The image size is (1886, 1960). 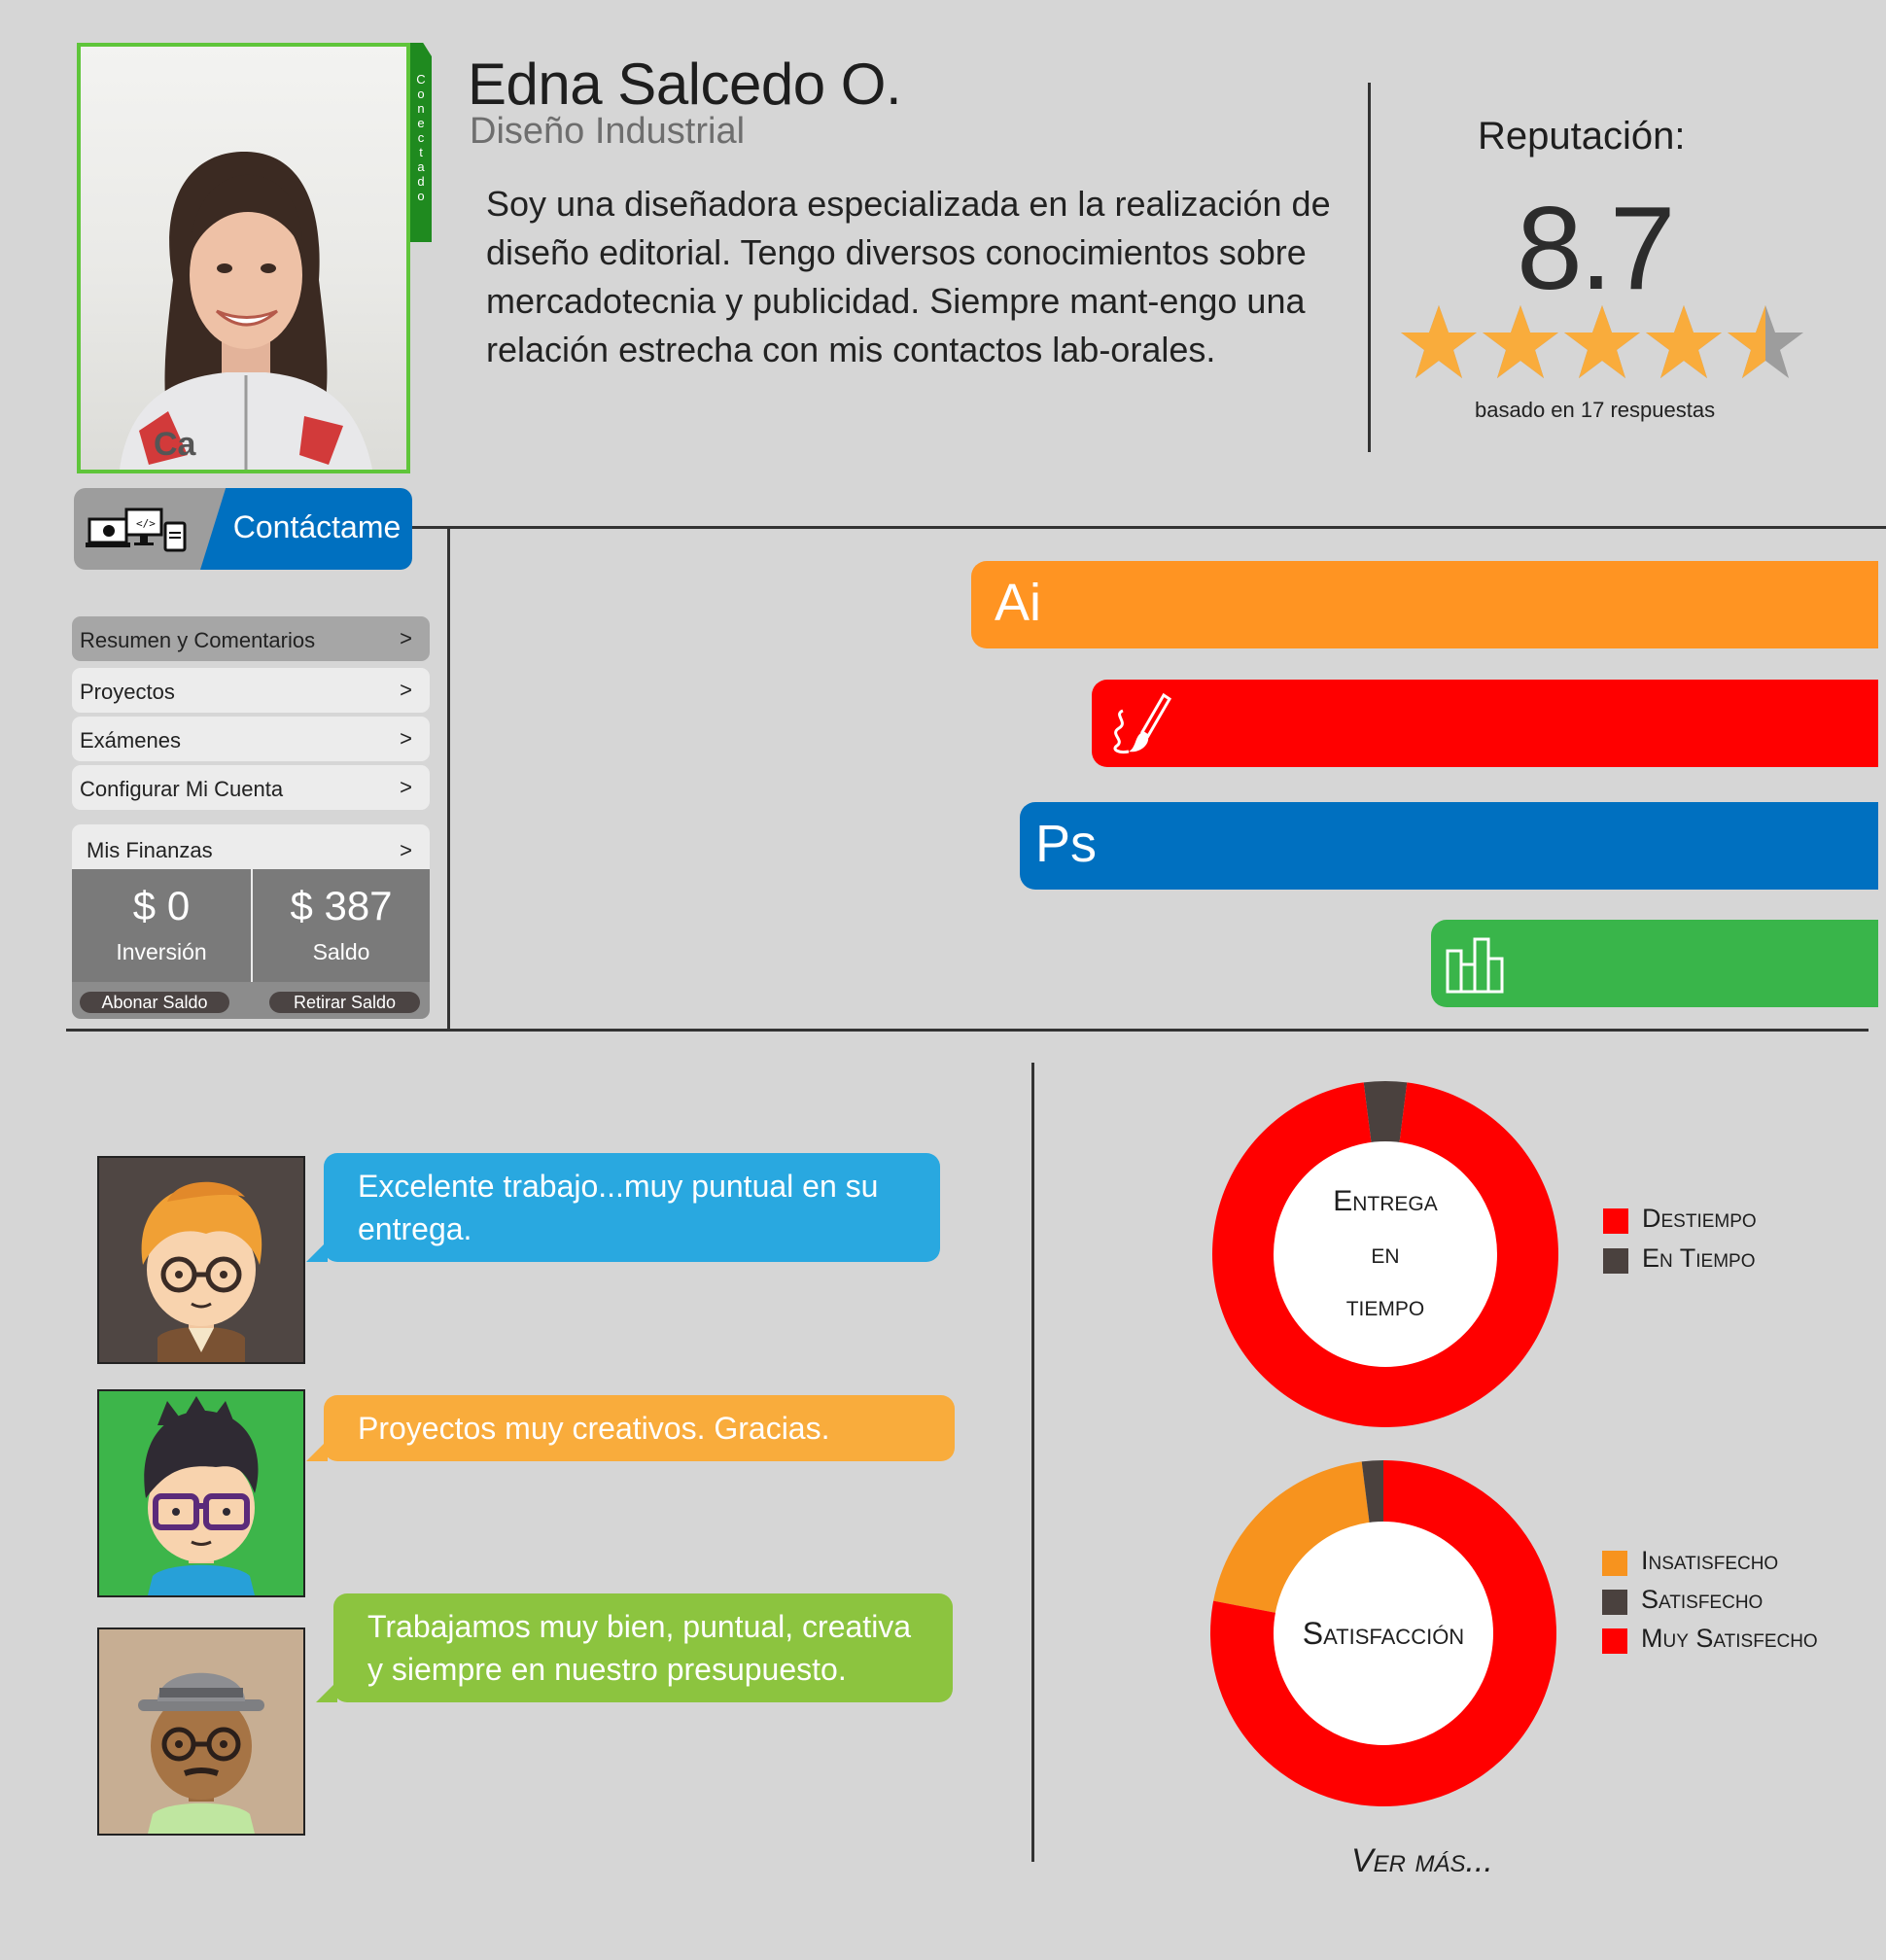 What do you see at coordinates (967, 1030) in the screenshot?
I see `section-divider-middle` at bounding box center [967, 1030].